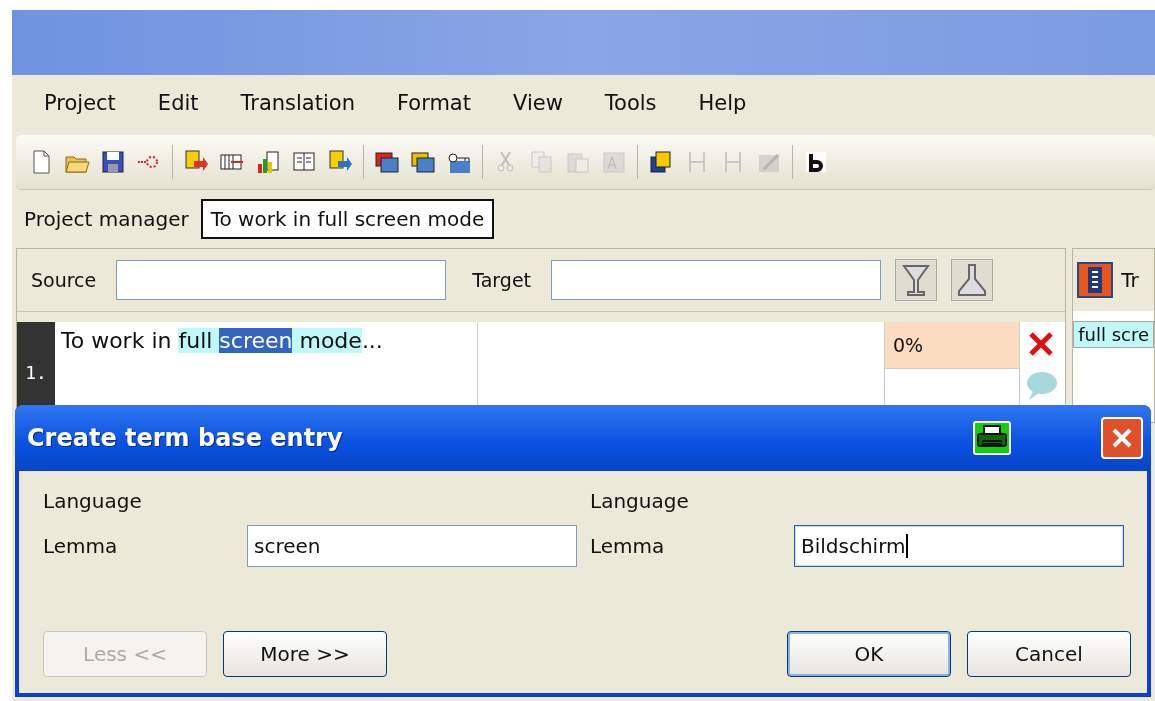 The image size is (1155, 701). What do you see at coordinates (1041, 344) in the screenshot?
I see `cross-icon` at bounding box center [1041, 344].